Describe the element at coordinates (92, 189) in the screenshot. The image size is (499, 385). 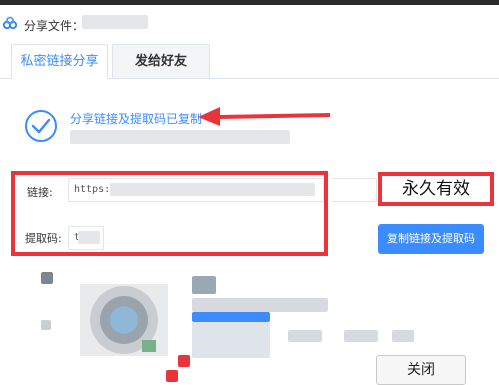
I see `share-link-value: https:` at that location.